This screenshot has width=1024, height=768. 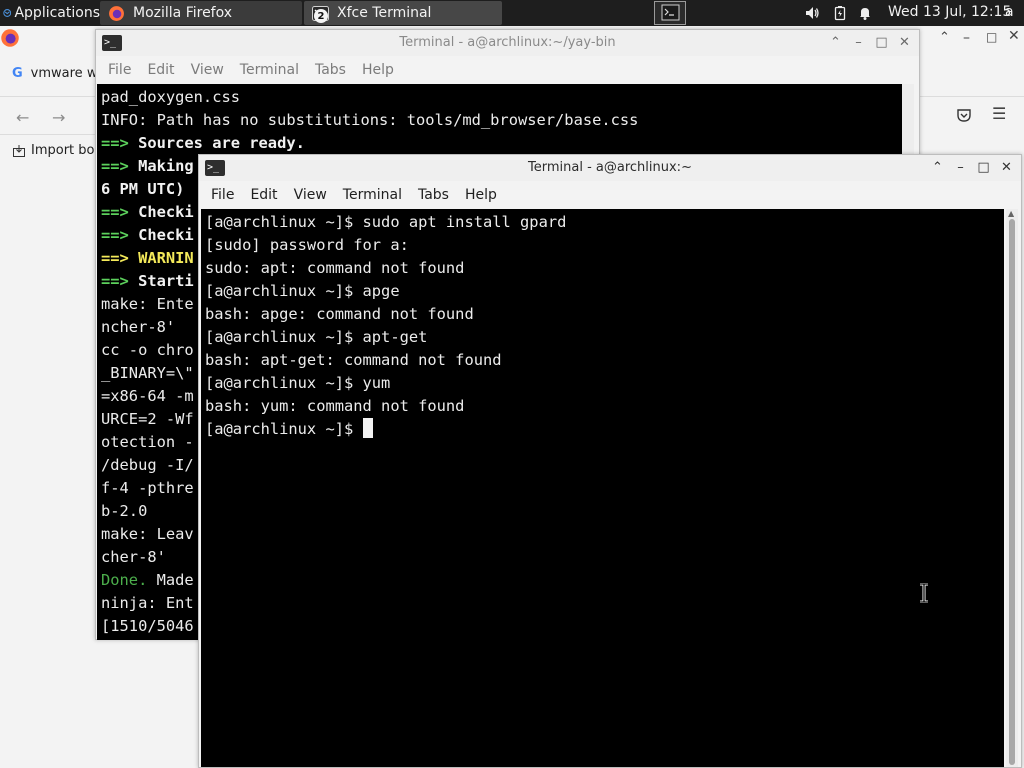 I want to click on back-close-icon: ✕, so click(x=904, y=42).